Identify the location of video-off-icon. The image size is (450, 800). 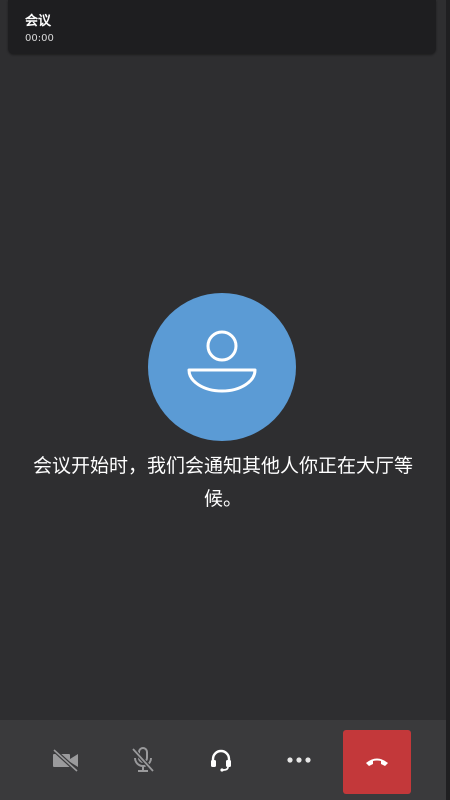
(65, 760).